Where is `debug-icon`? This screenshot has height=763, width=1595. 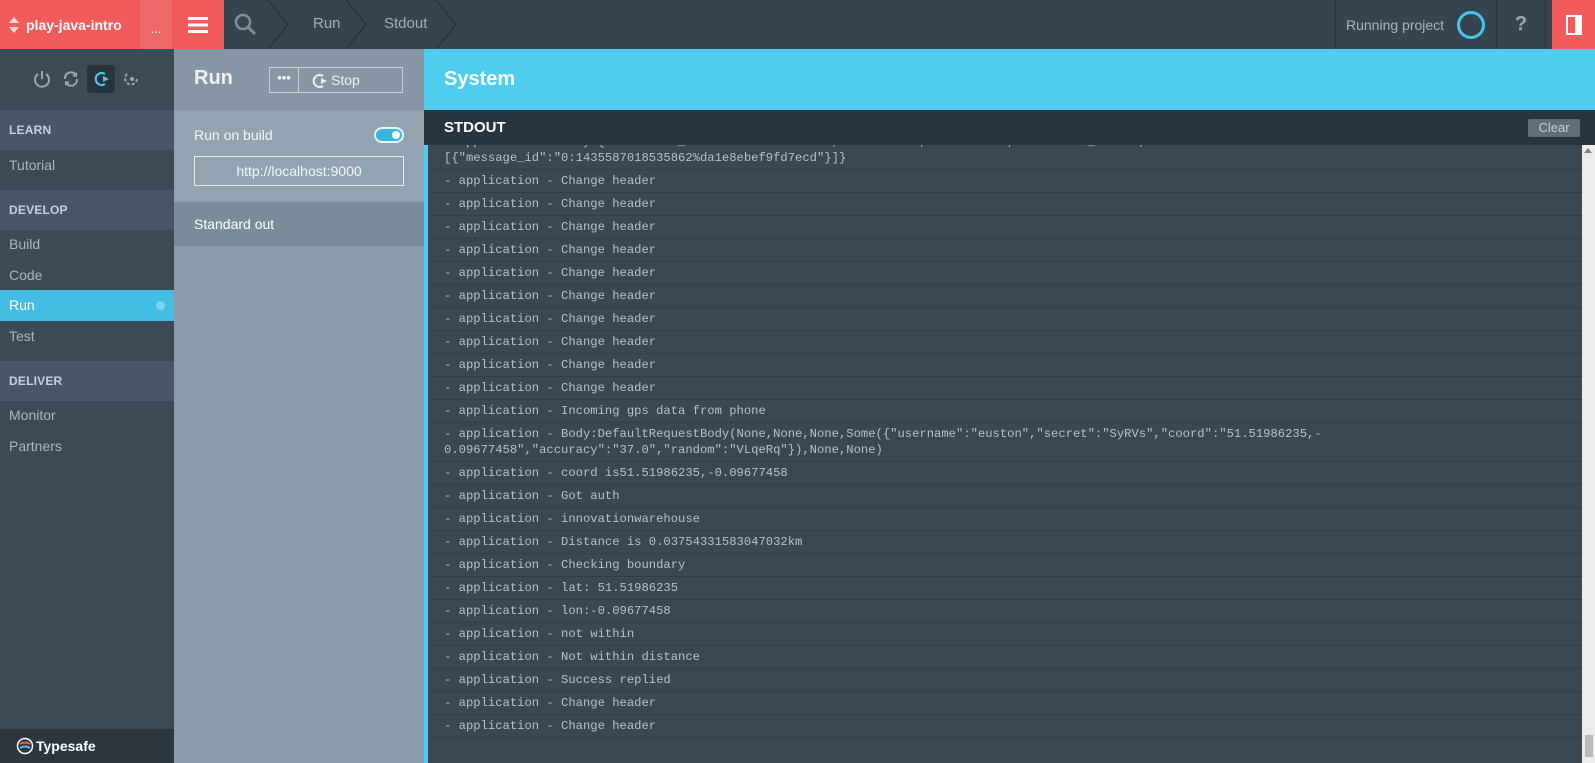 debug-icon is located at coordinates (131, 79).